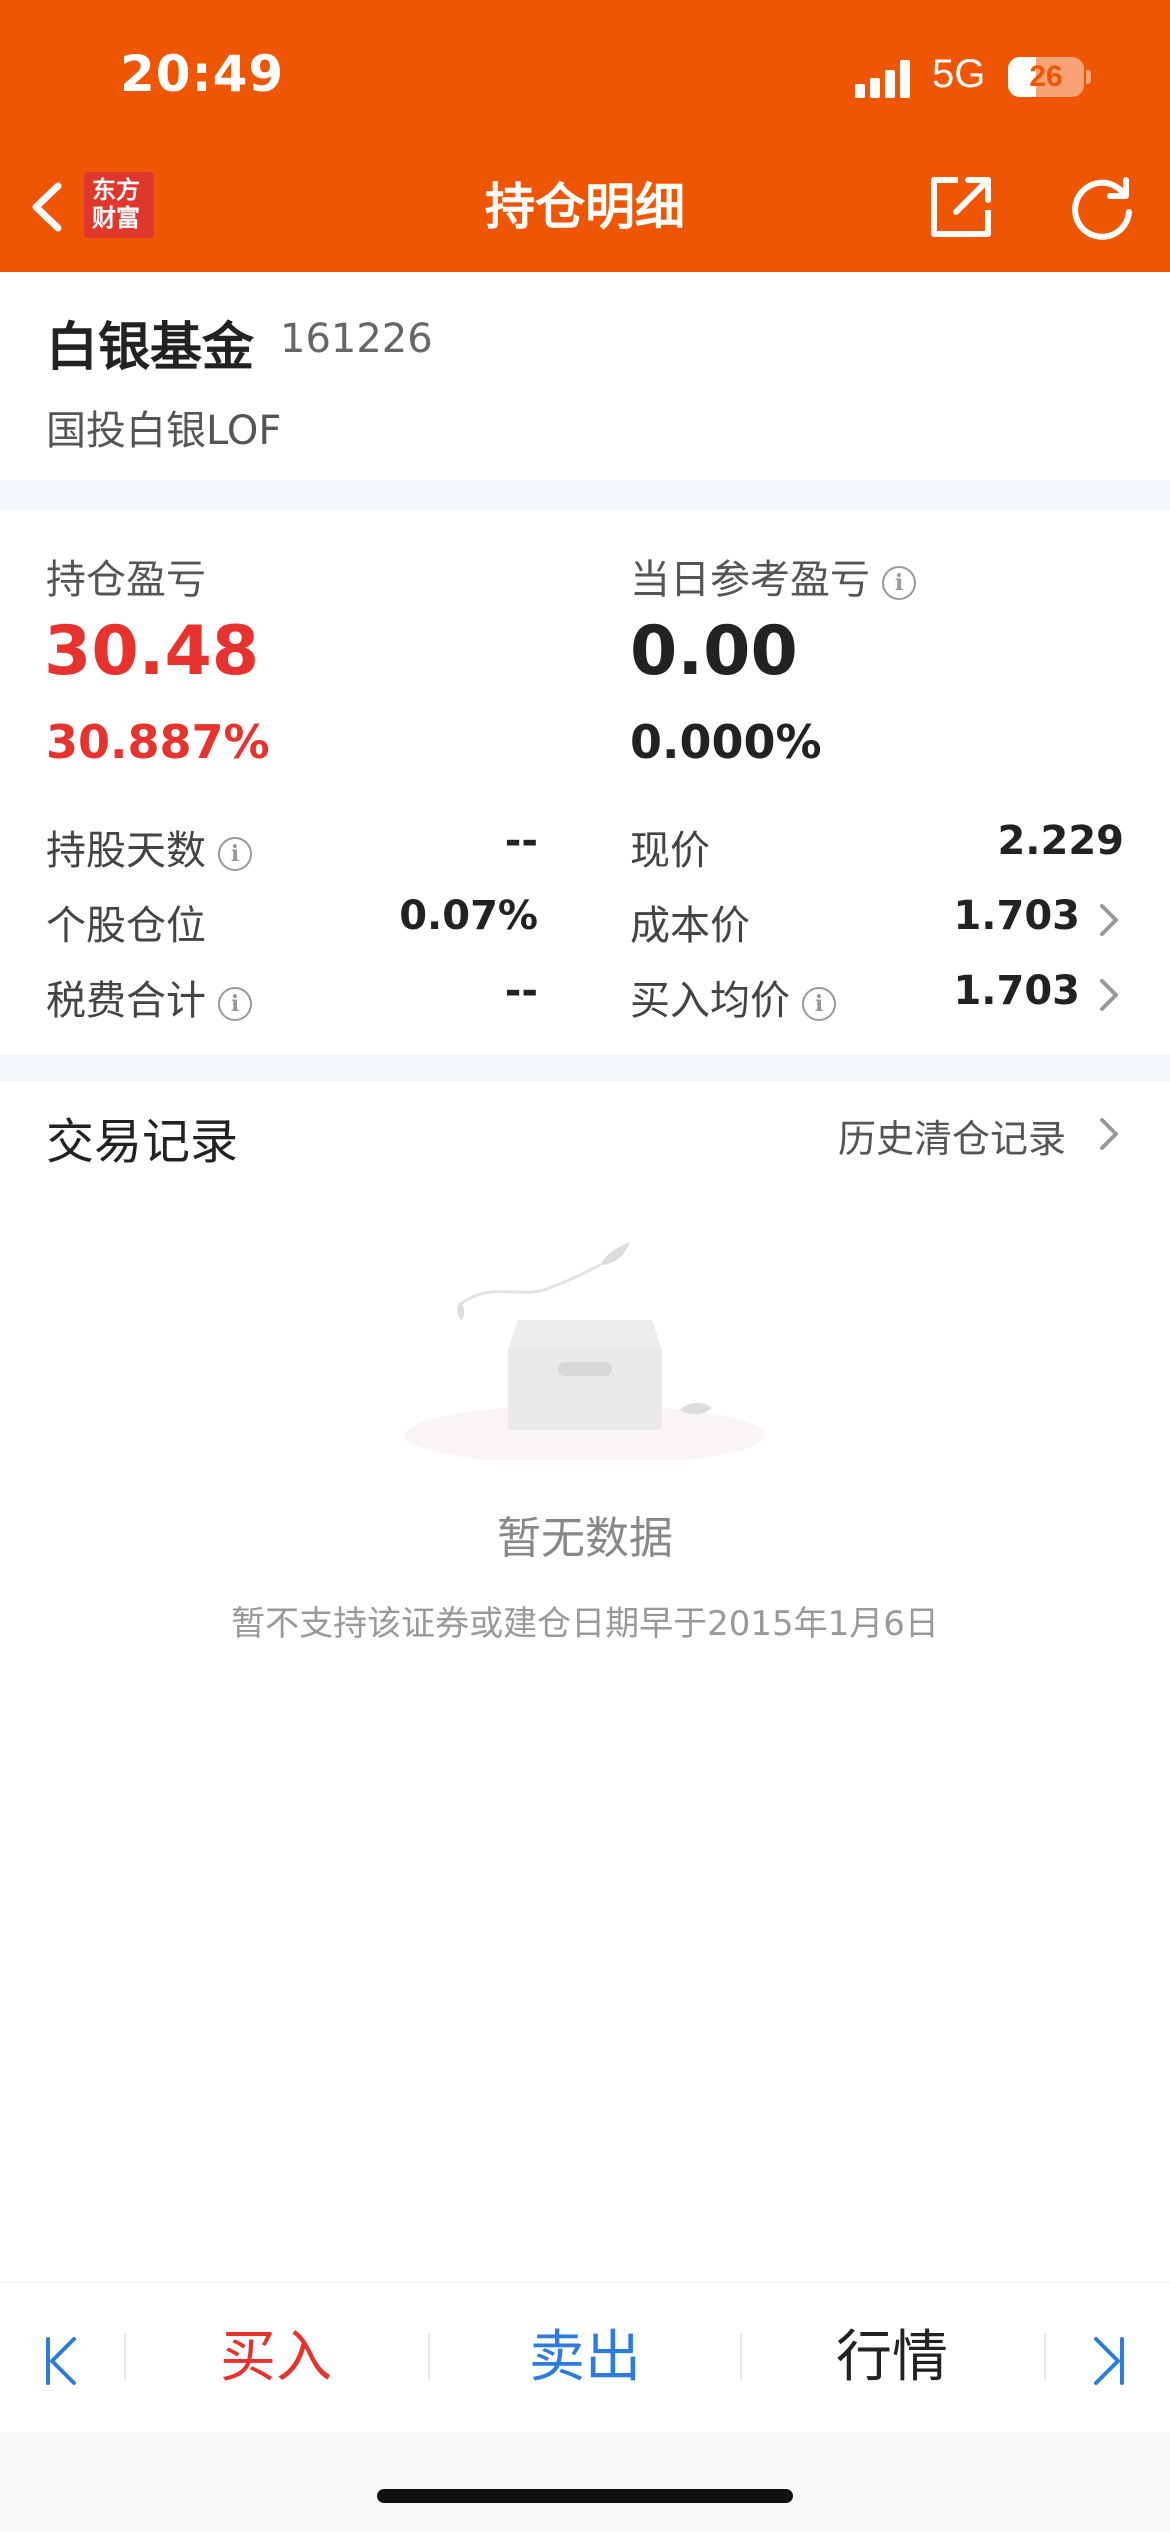  What do you see at coordinates (585, 207) in the screenshot?
I see `page-title: 持仓明细` at bounding box center [585, 207].